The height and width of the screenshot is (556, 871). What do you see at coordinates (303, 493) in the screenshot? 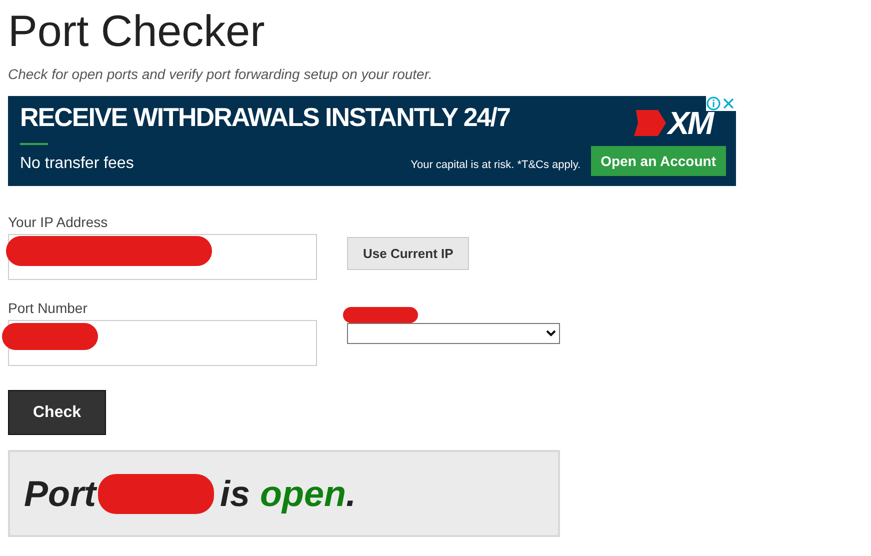
I see `result-status: open` at bounding box center [303, 493].